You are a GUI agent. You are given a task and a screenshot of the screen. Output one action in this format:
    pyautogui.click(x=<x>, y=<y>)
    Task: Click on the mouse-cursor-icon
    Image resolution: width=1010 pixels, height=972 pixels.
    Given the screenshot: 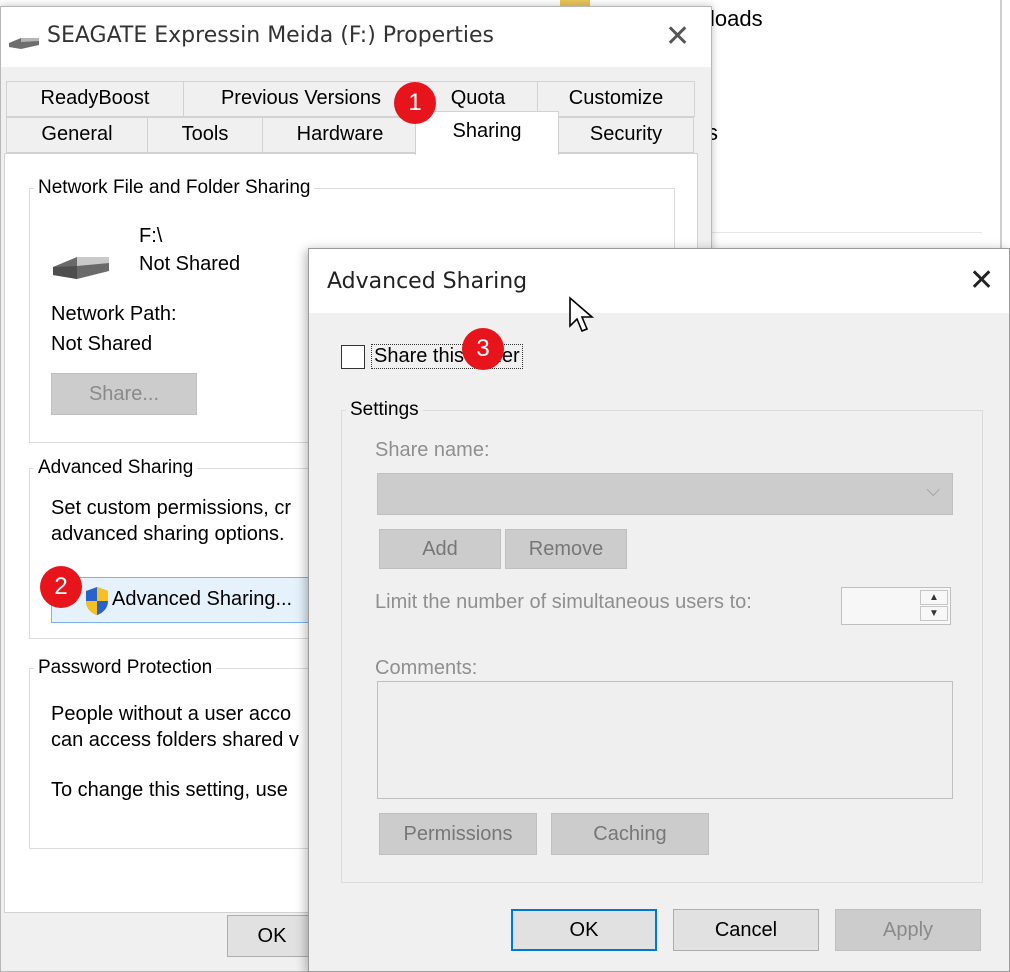 What is the action you would take?
    pyautogui.click(x=581, y=314)
    